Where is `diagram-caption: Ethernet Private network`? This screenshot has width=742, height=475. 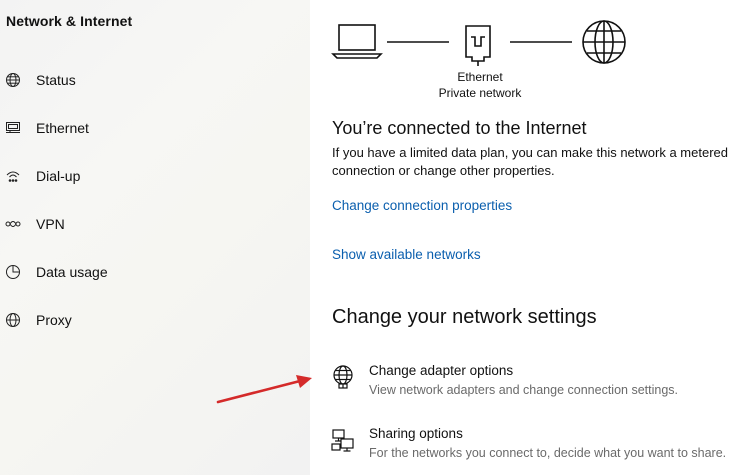
diagram-caption: Ethernet Private network is located at coordinates (480, 85).